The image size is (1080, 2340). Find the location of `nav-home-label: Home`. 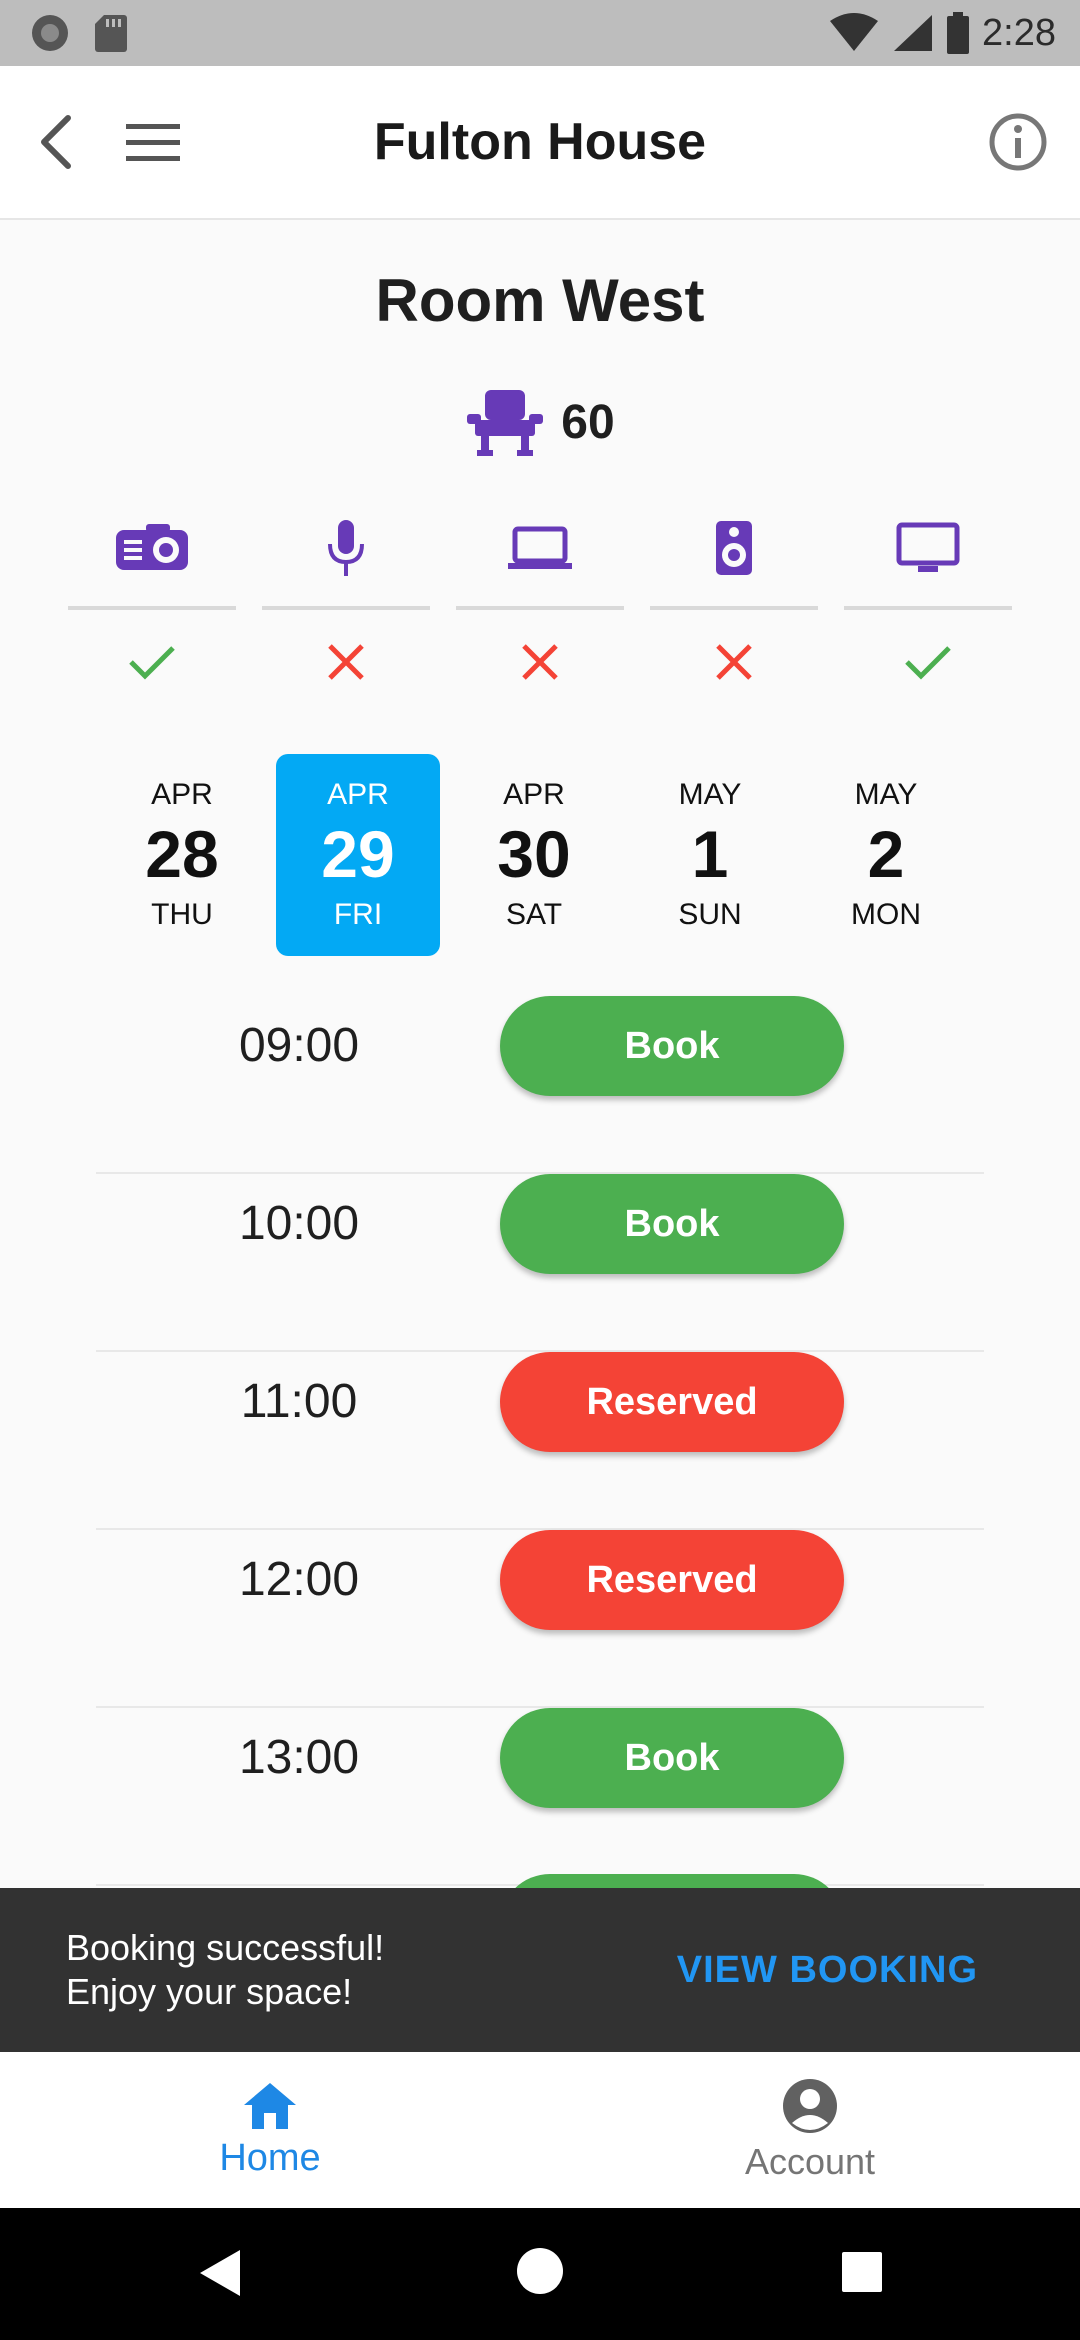

nav-home-label: Home is located at coordinates (270, 2157).